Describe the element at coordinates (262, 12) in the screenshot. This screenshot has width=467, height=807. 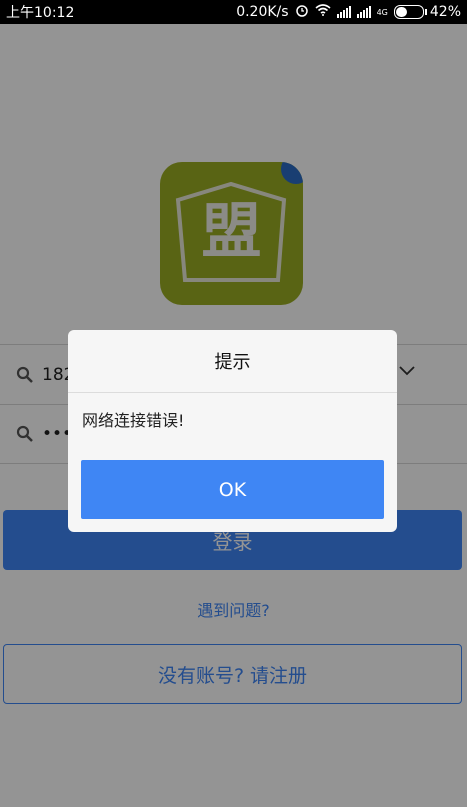
I see `network-speed: 0.20K/s` at that location.